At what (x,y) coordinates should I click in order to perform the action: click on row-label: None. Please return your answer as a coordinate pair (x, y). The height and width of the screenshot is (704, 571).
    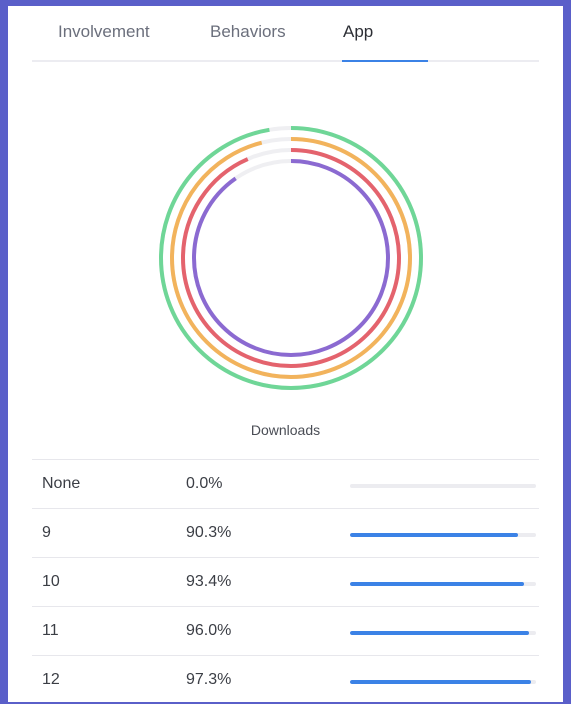
    Looking at the image, I should click on (61, 484).